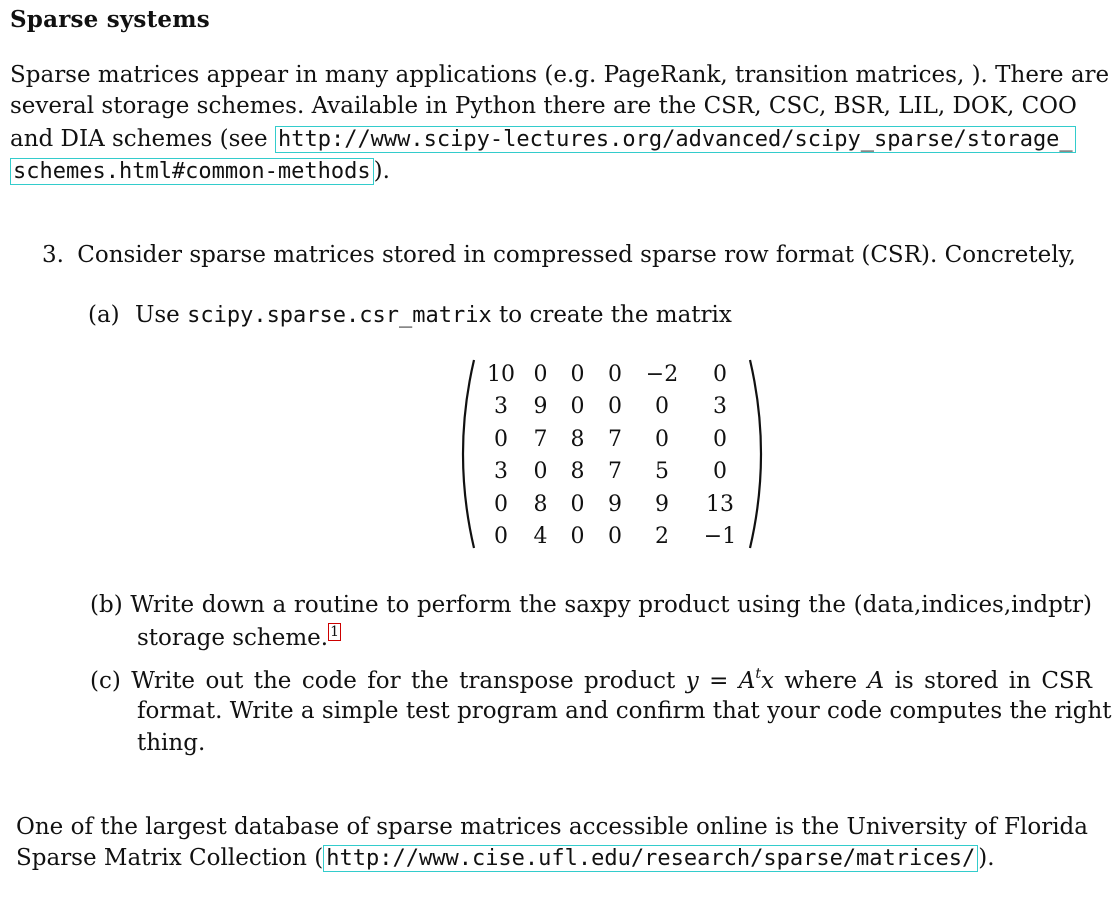 This screenshot has width=1112, height=908. What do you see at coordinates (692, 681) in the screenshot?
I see `var-y: y` at bounding box center [692, 681].